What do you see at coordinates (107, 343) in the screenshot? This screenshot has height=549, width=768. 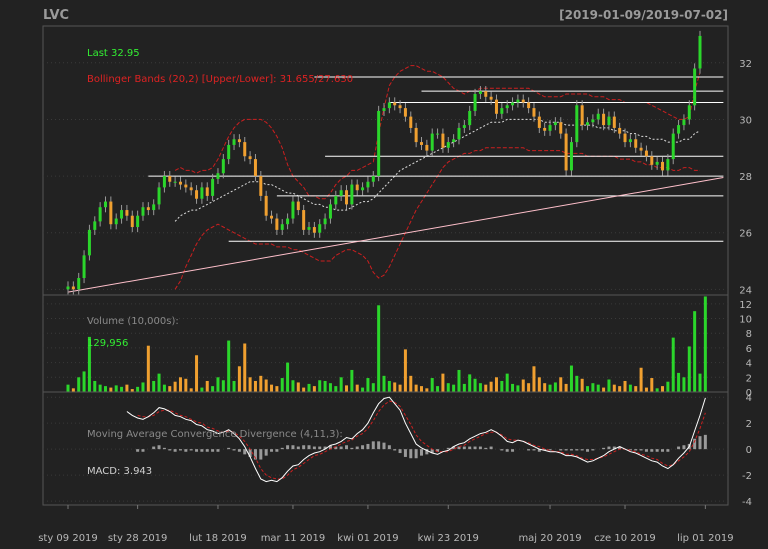 I see `volume-value: 129,956` at bounding box center [107, 343].